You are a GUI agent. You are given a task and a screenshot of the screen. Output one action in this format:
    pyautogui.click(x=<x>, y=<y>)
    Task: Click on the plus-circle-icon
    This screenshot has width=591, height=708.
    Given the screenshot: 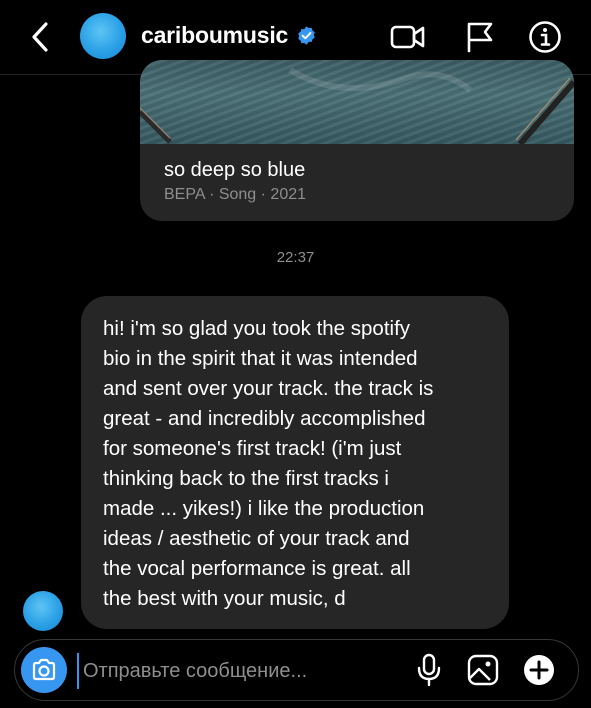 What is the action you would take?
    pyautogui.click(x=539, y=670)
    